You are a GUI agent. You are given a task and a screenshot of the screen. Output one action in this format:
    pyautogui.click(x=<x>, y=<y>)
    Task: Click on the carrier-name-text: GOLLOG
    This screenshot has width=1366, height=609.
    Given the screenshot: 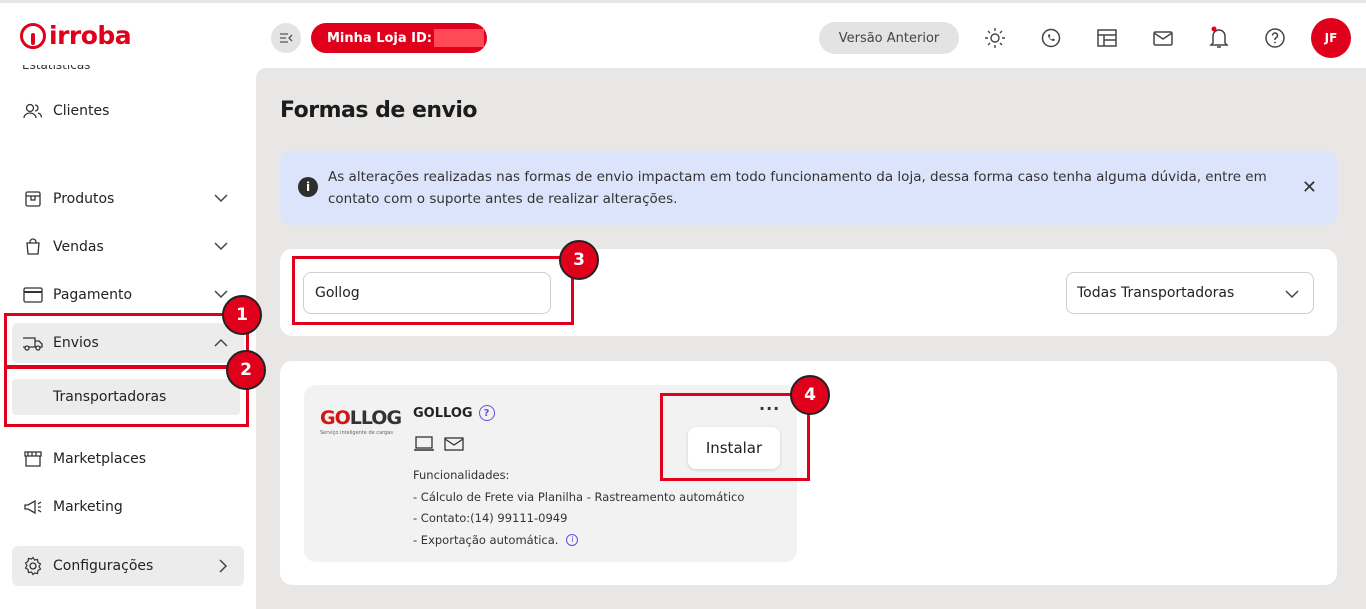 What is the action you would take?
    pyautogui.click(x=443, y=413)
    